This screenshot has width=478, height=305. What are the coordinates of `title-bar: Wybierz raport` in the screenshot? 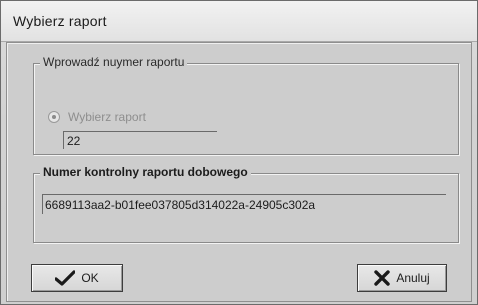 It's located at (239, 21).